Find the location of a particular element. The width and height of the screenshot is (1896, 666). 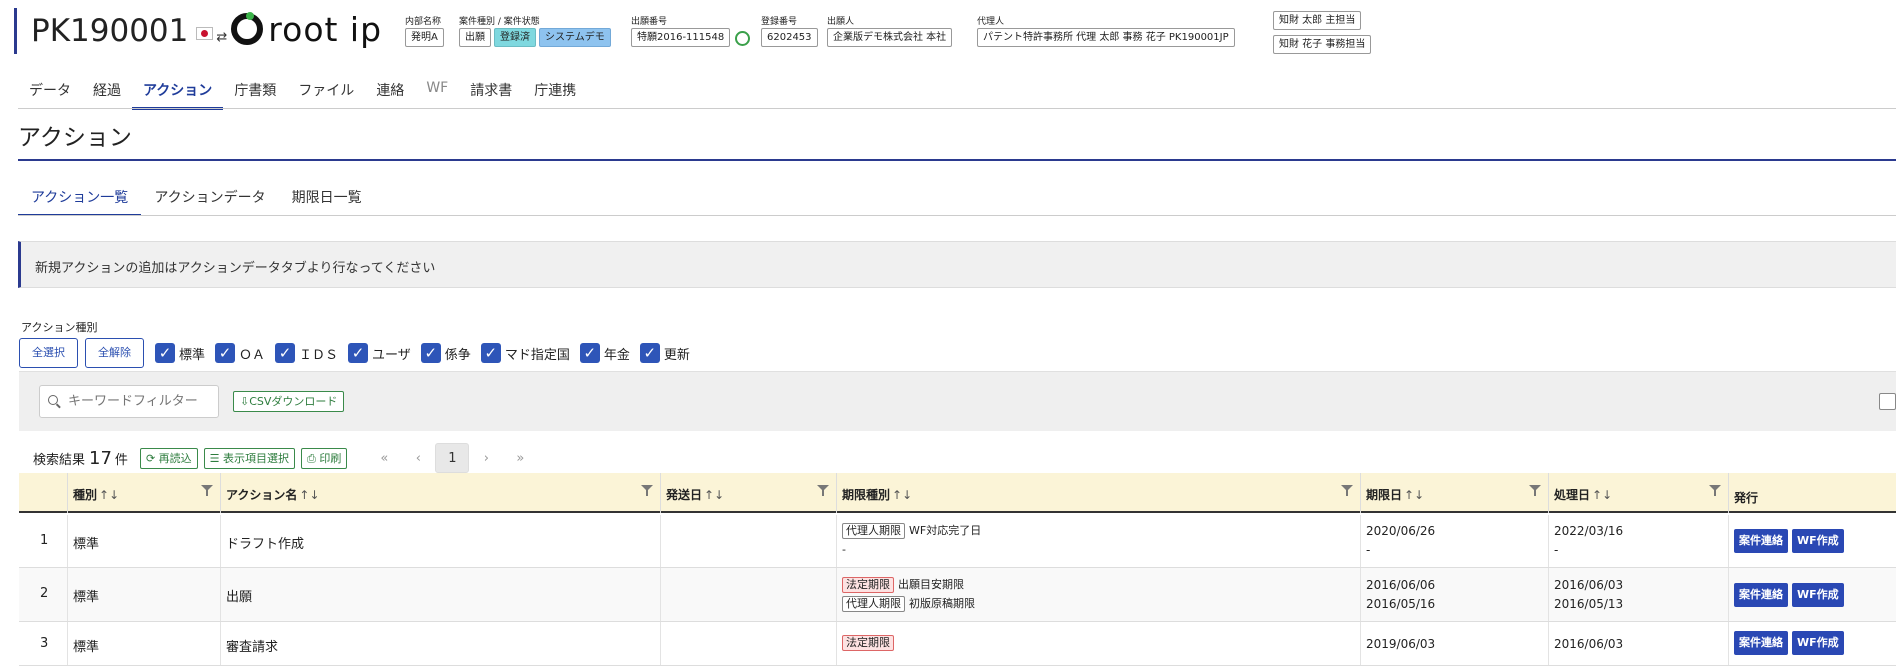

next-page-button: › is located at coordinates (486, 458).